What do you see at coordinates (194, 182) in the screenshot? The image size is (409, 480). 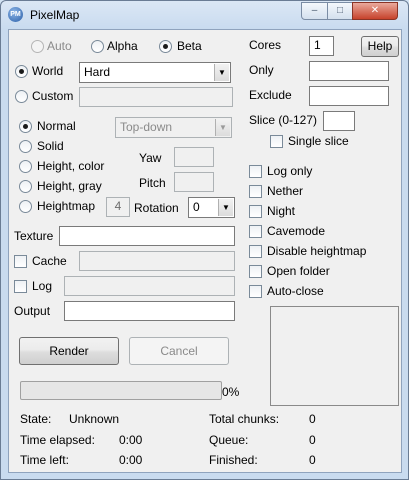 I see `pitch-input` at bounding box center [194, 182].